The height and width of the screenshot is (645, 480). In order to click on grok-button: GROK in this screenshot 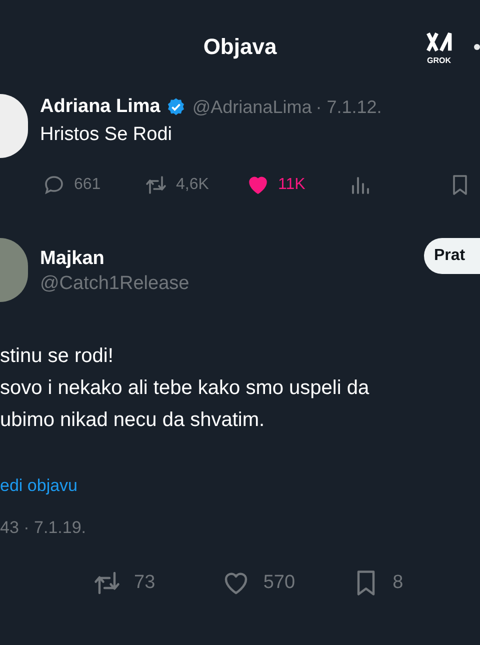, I will do `click(439, 47)`.